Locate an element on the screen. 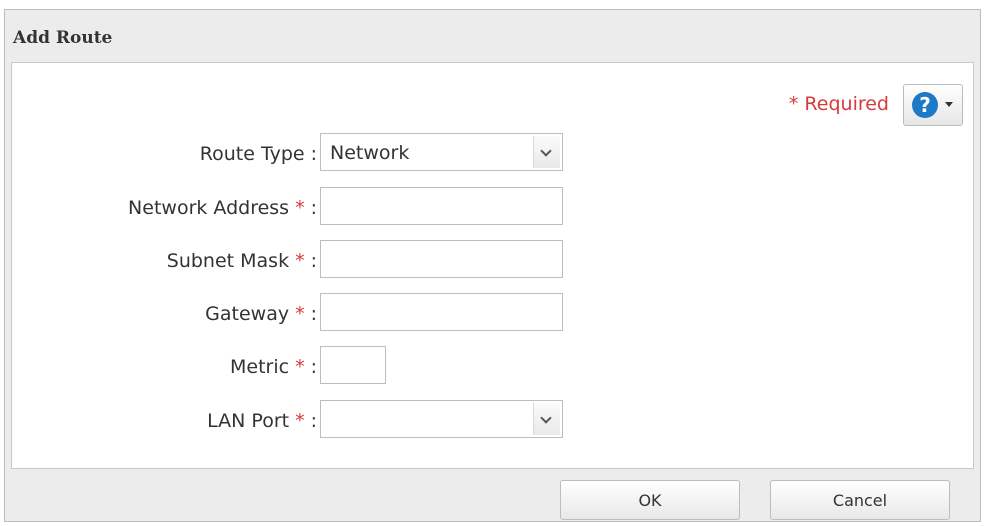 The width and height of the screenshot is (987, 526). subnet-mask-label: Subnet Mask *: is located at coordinates (241, 261).